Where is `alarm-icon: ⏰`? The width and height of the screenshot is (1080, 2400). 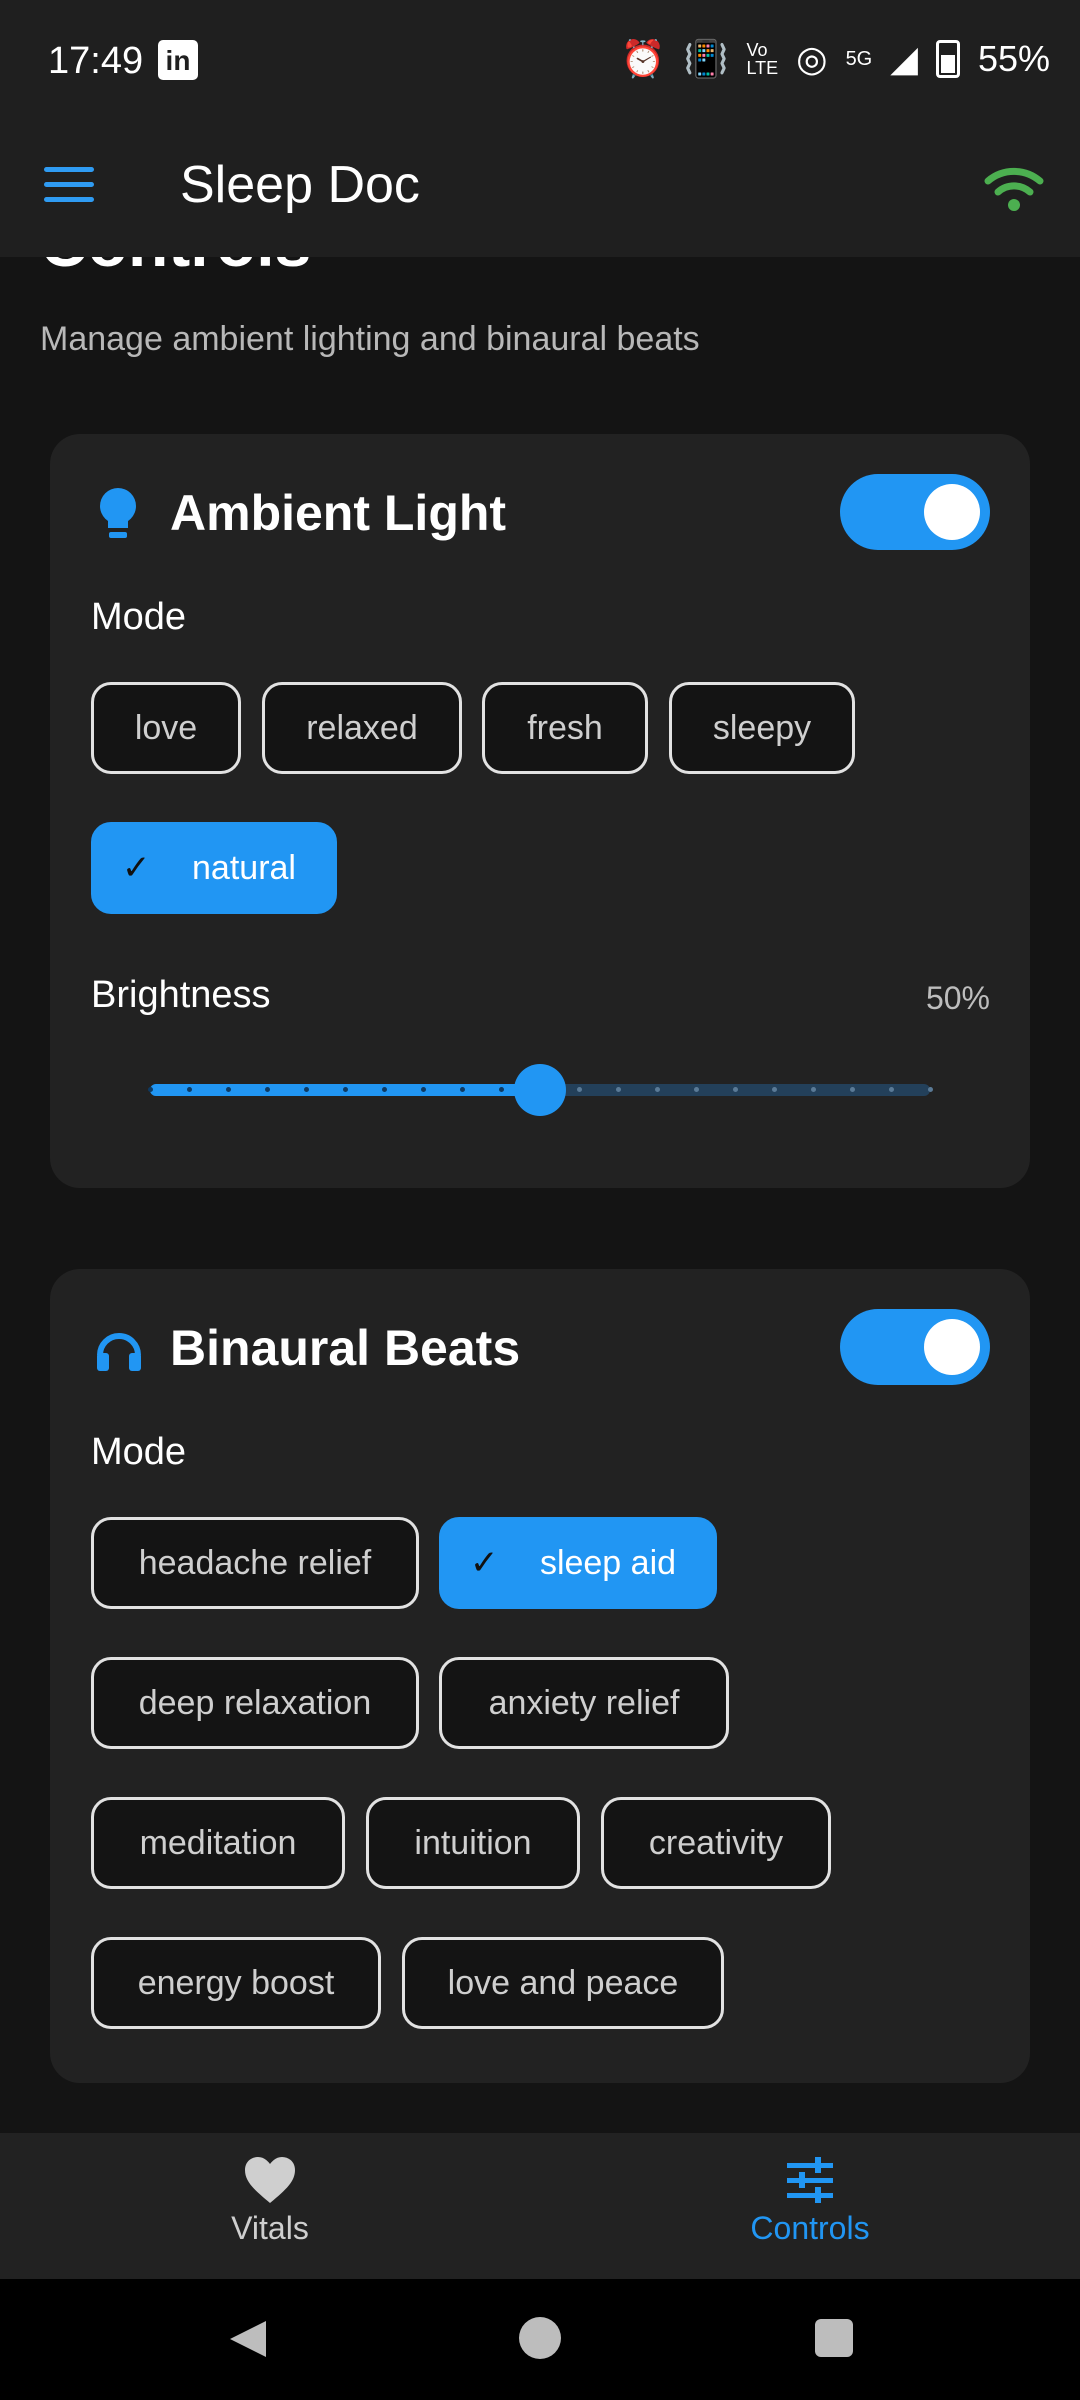
alarm-icon: ⏰ is located at coordinates (643, 58).